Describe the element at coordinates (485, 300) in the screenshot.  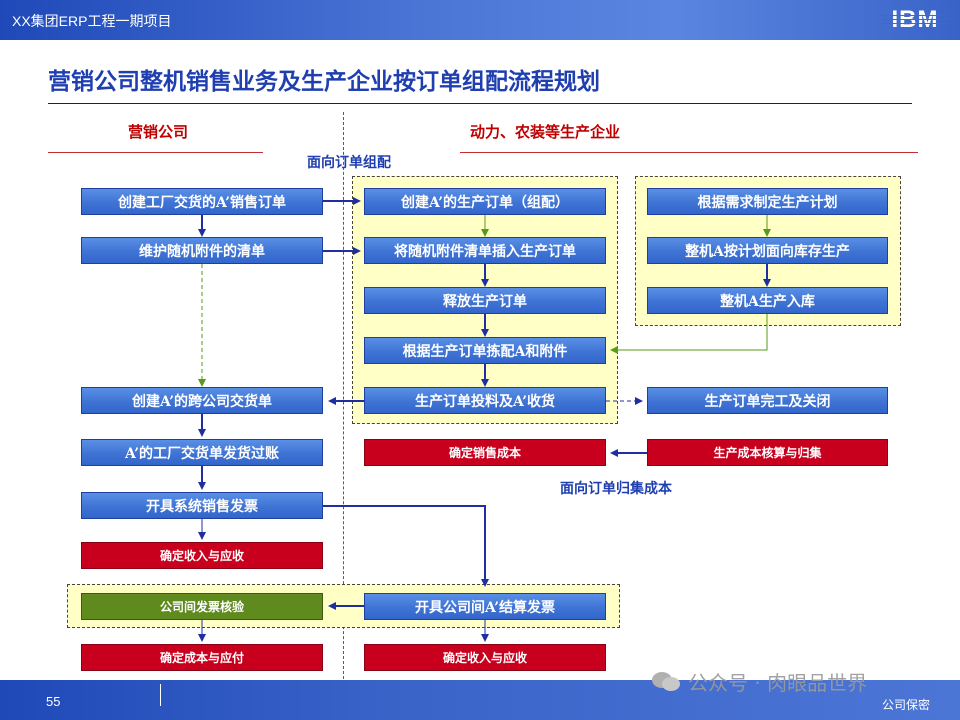
I see `release-production-order-box: 释放生产订单` at that location.